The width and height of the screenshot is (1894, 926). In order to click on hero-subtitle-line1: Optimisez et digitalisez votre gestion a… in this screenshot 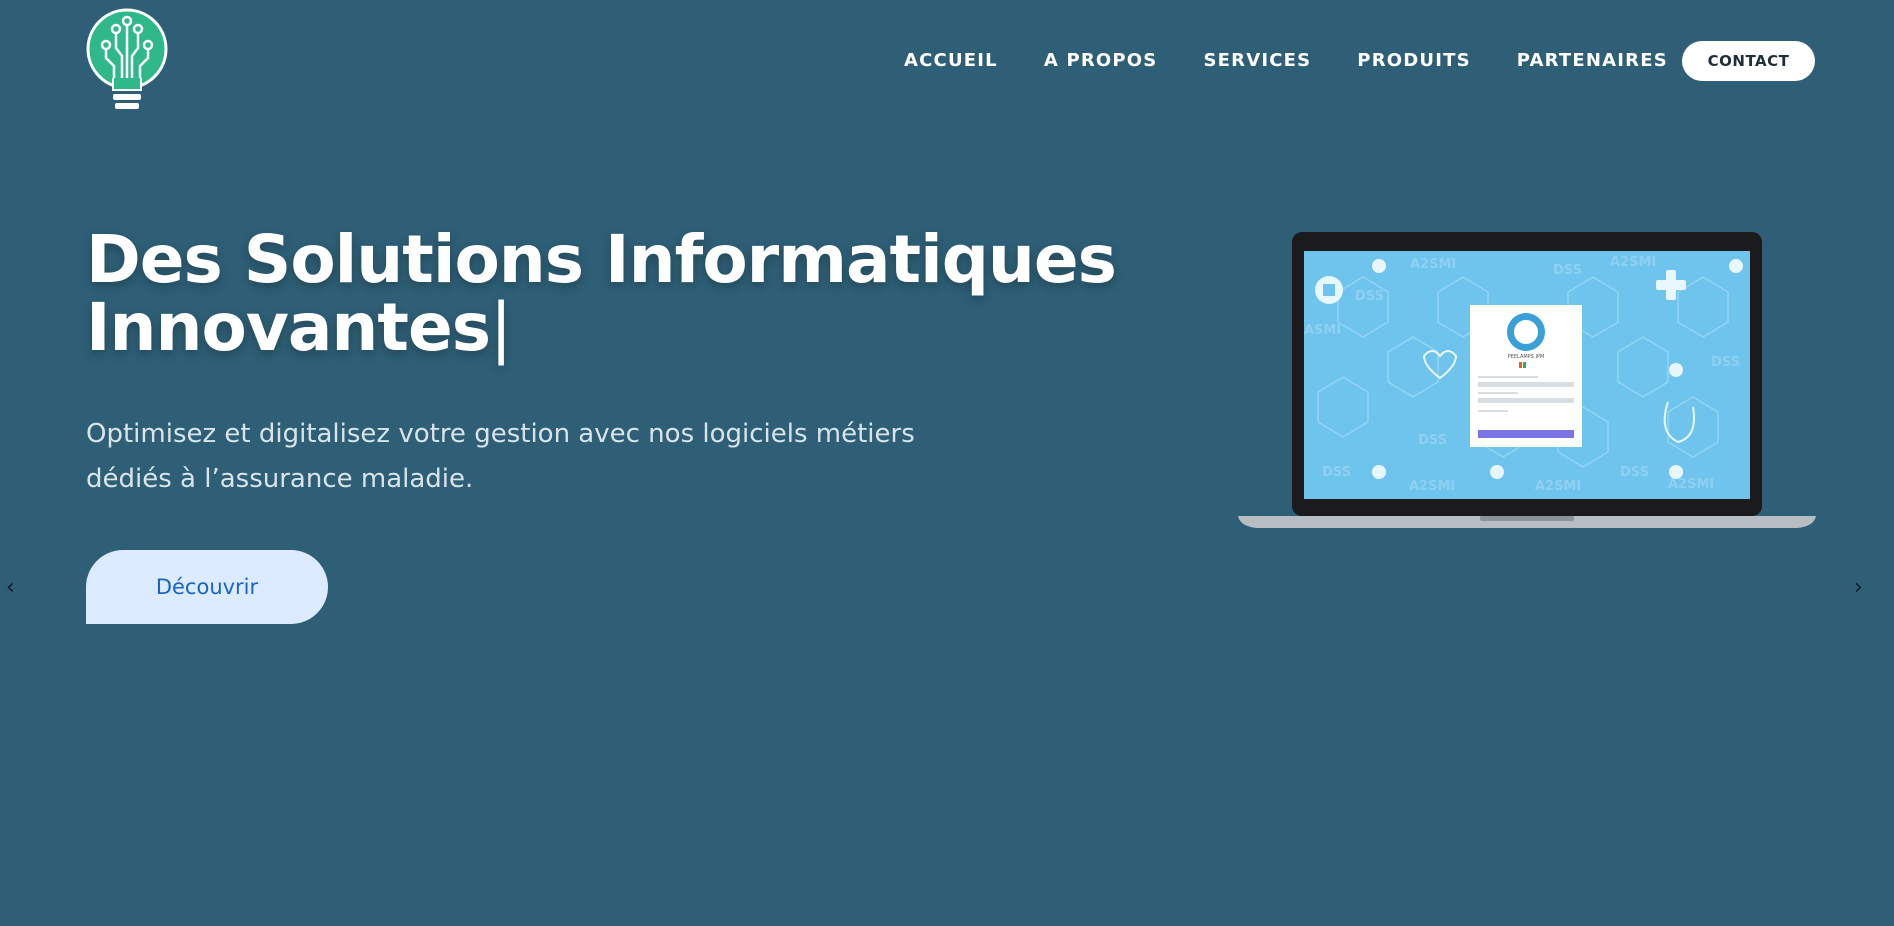, I will do `click(500, 434)`.